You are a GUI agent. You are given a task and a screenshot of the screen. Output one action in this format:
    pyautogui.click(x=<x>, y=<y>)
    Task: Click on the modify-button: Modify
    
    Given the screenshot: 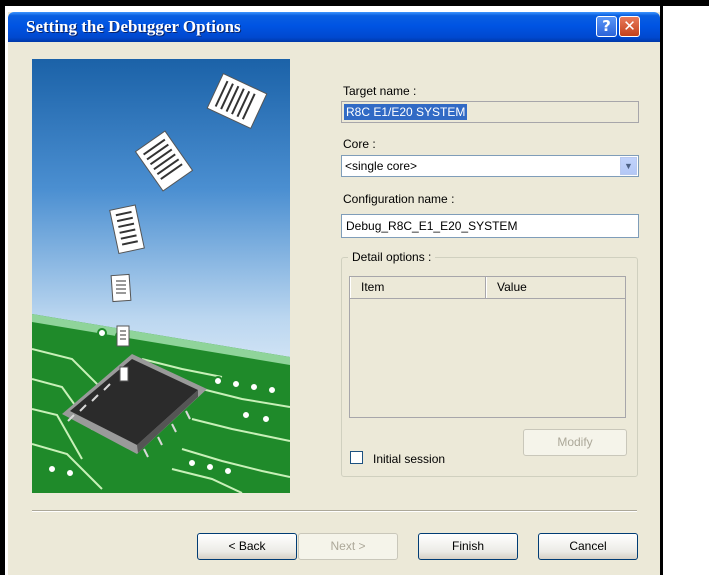 What is the action you would take?
    pyautogui.click(x=575, y=442)
    